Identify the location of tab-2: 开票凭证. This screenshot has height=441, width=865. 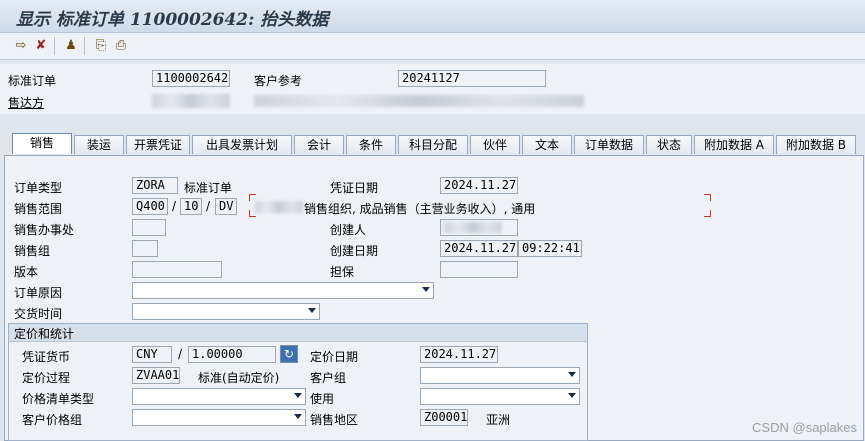
(158, 144).